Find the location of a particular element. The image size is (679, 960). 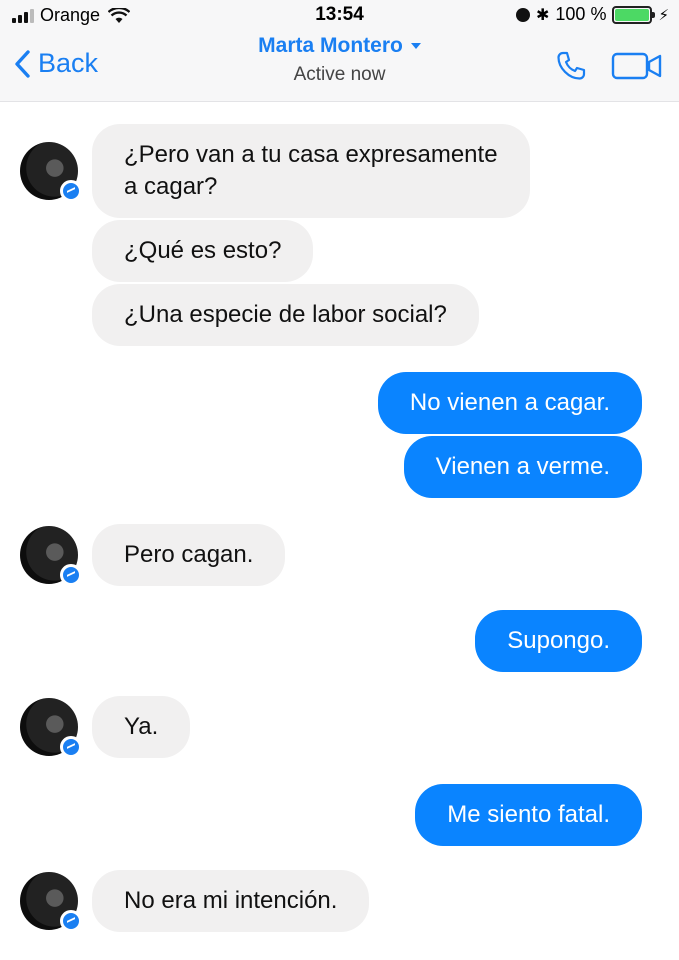

message-outgoing: No vienen a cagar. is located at coordinates (509, 403).